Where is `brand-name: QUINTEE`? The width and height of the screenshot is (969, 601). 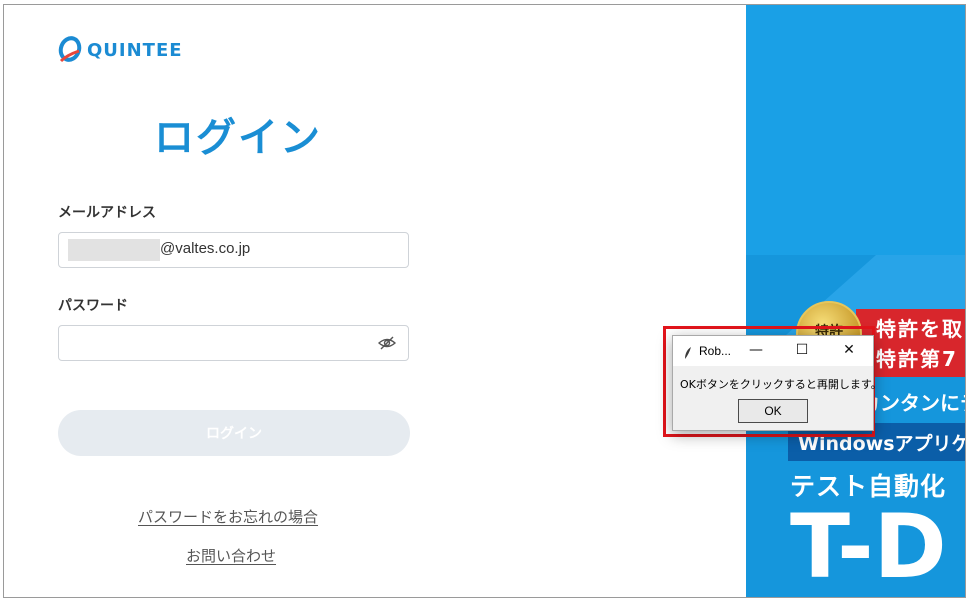
brand-name: QUINTEE is located at coordinates (135, 50).